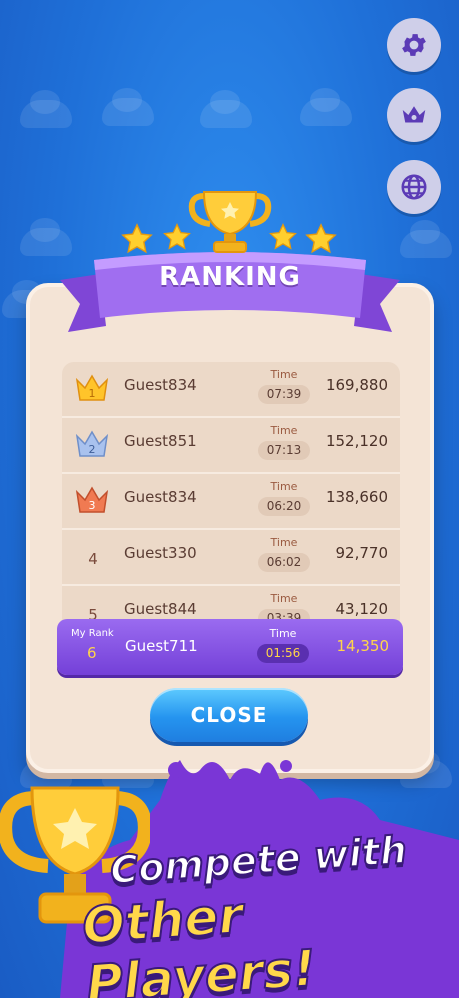  I want to click on time-value: 06:20, so click(284, 506).